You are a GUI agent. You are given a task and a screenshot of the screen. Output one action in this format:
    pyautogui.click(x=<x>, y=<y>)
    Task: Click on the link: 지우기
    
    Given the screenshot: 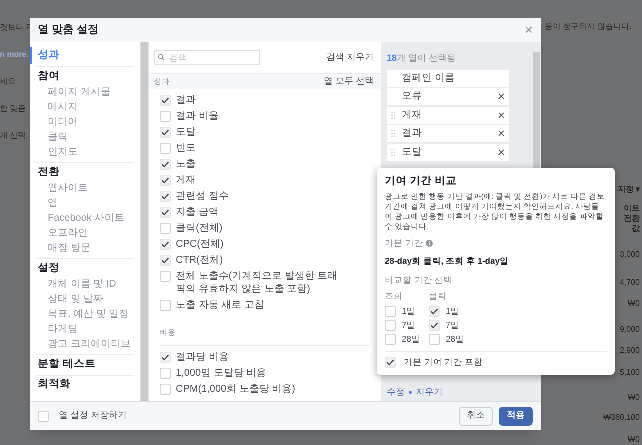 What is the action you would take?
    pyautogui.click(x=429, y=392)
    